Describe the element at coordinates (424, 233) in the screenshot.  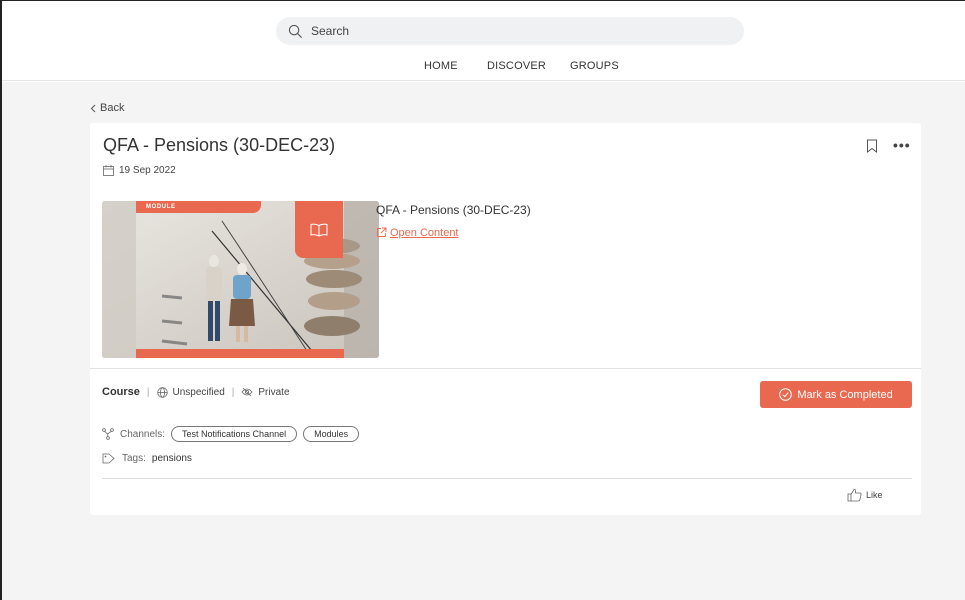
I see `open-content-link: Open Content` at that location.